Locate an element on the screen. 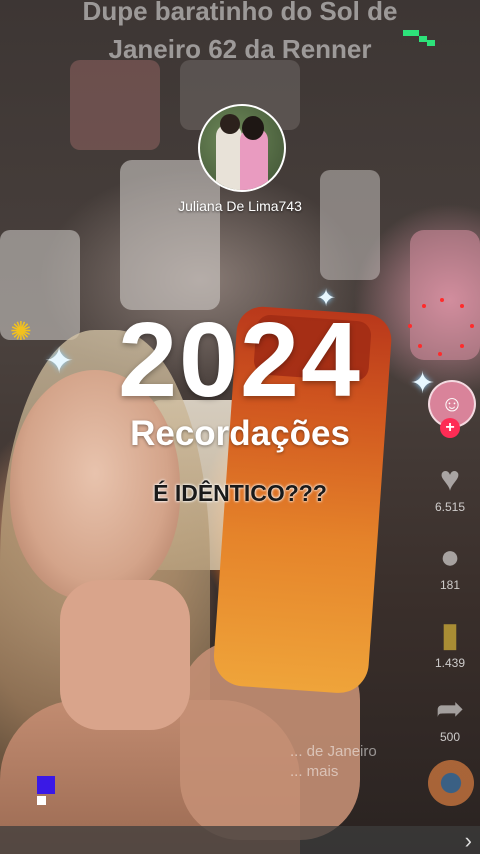  like-button: ♥ 6.515 is located at coordinates (450, 487).